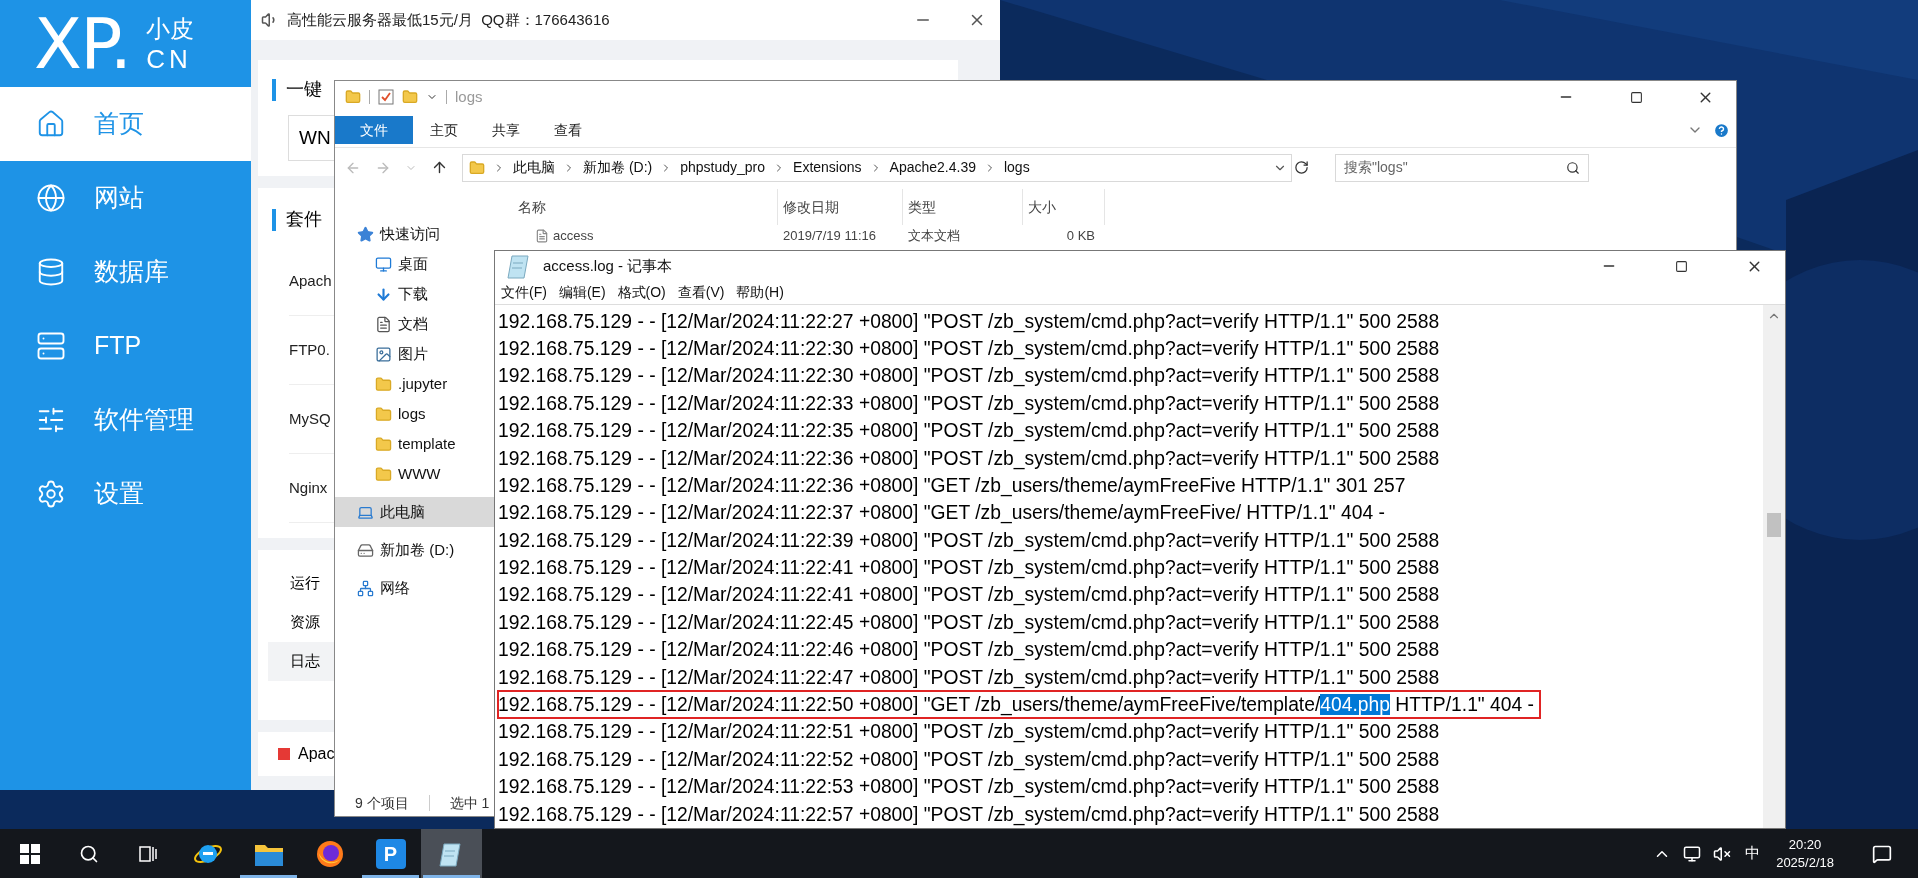 This screenshot has width=1918, height=878. I want to click on monitor-icon, so click(383, 264).